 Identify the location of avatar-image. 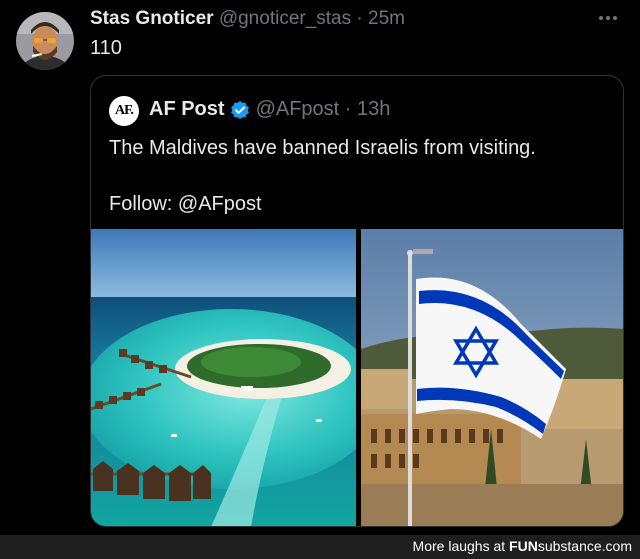
(45, 41).